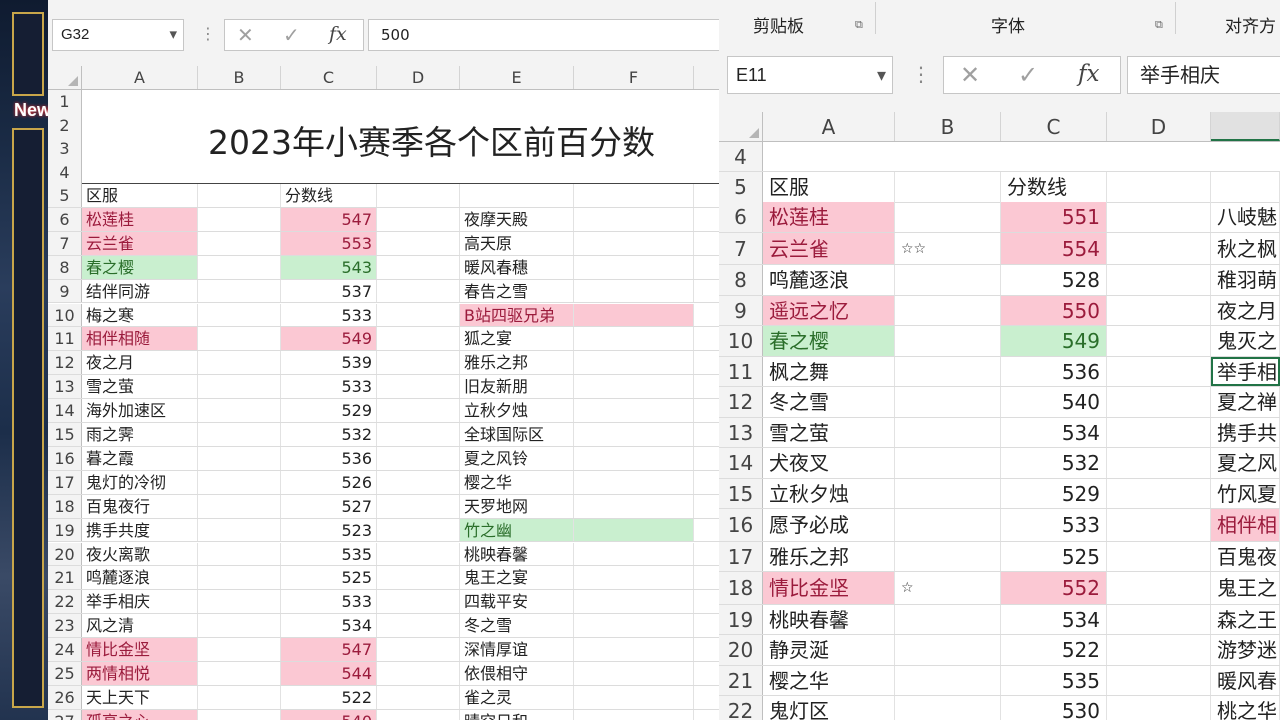  I want to click on table-row: 7 云兰雀 553 高天原, so click(383, 243).